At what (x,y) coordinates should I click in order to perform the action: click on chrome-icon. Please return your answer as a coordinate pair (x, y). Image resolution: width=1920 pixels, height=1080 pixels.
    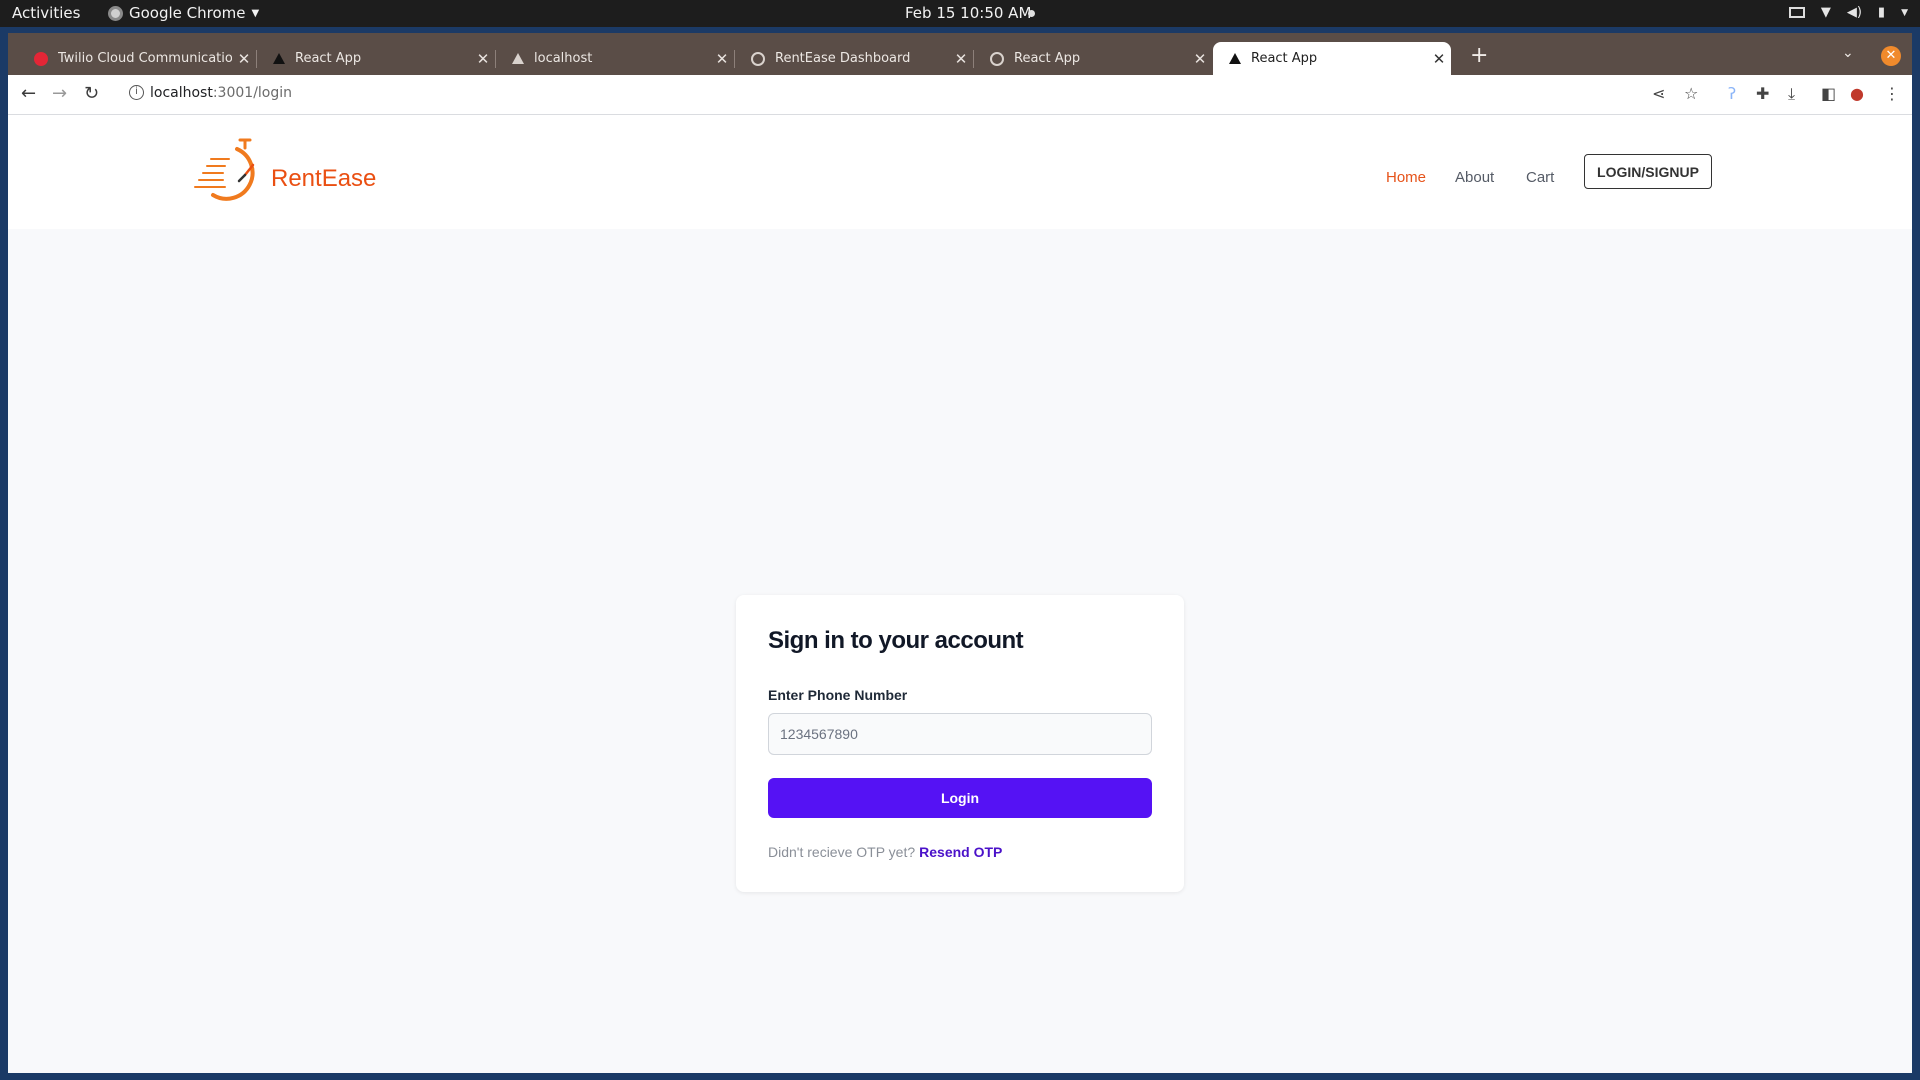
    Looking at the image, I should click on (115, 13).